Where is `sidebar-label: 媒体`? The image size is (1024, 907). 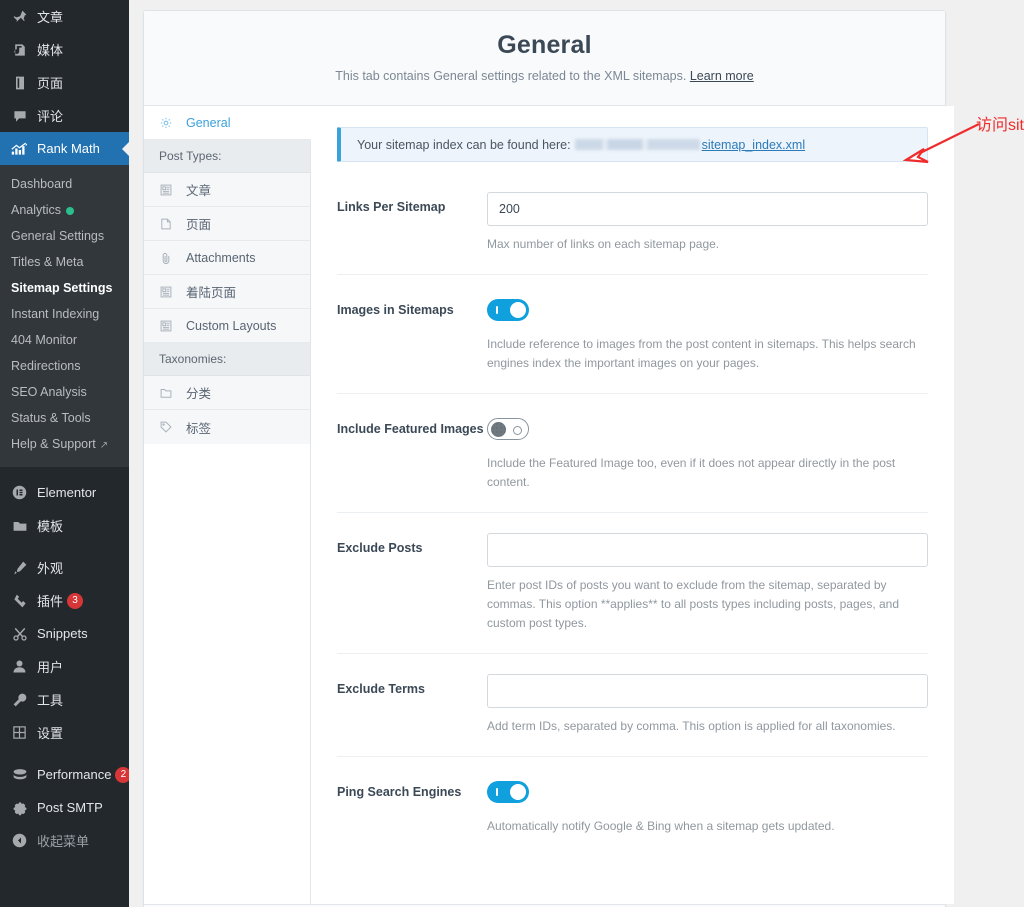 sidebar-label: 媒体 is located at coordinates (50, 50).